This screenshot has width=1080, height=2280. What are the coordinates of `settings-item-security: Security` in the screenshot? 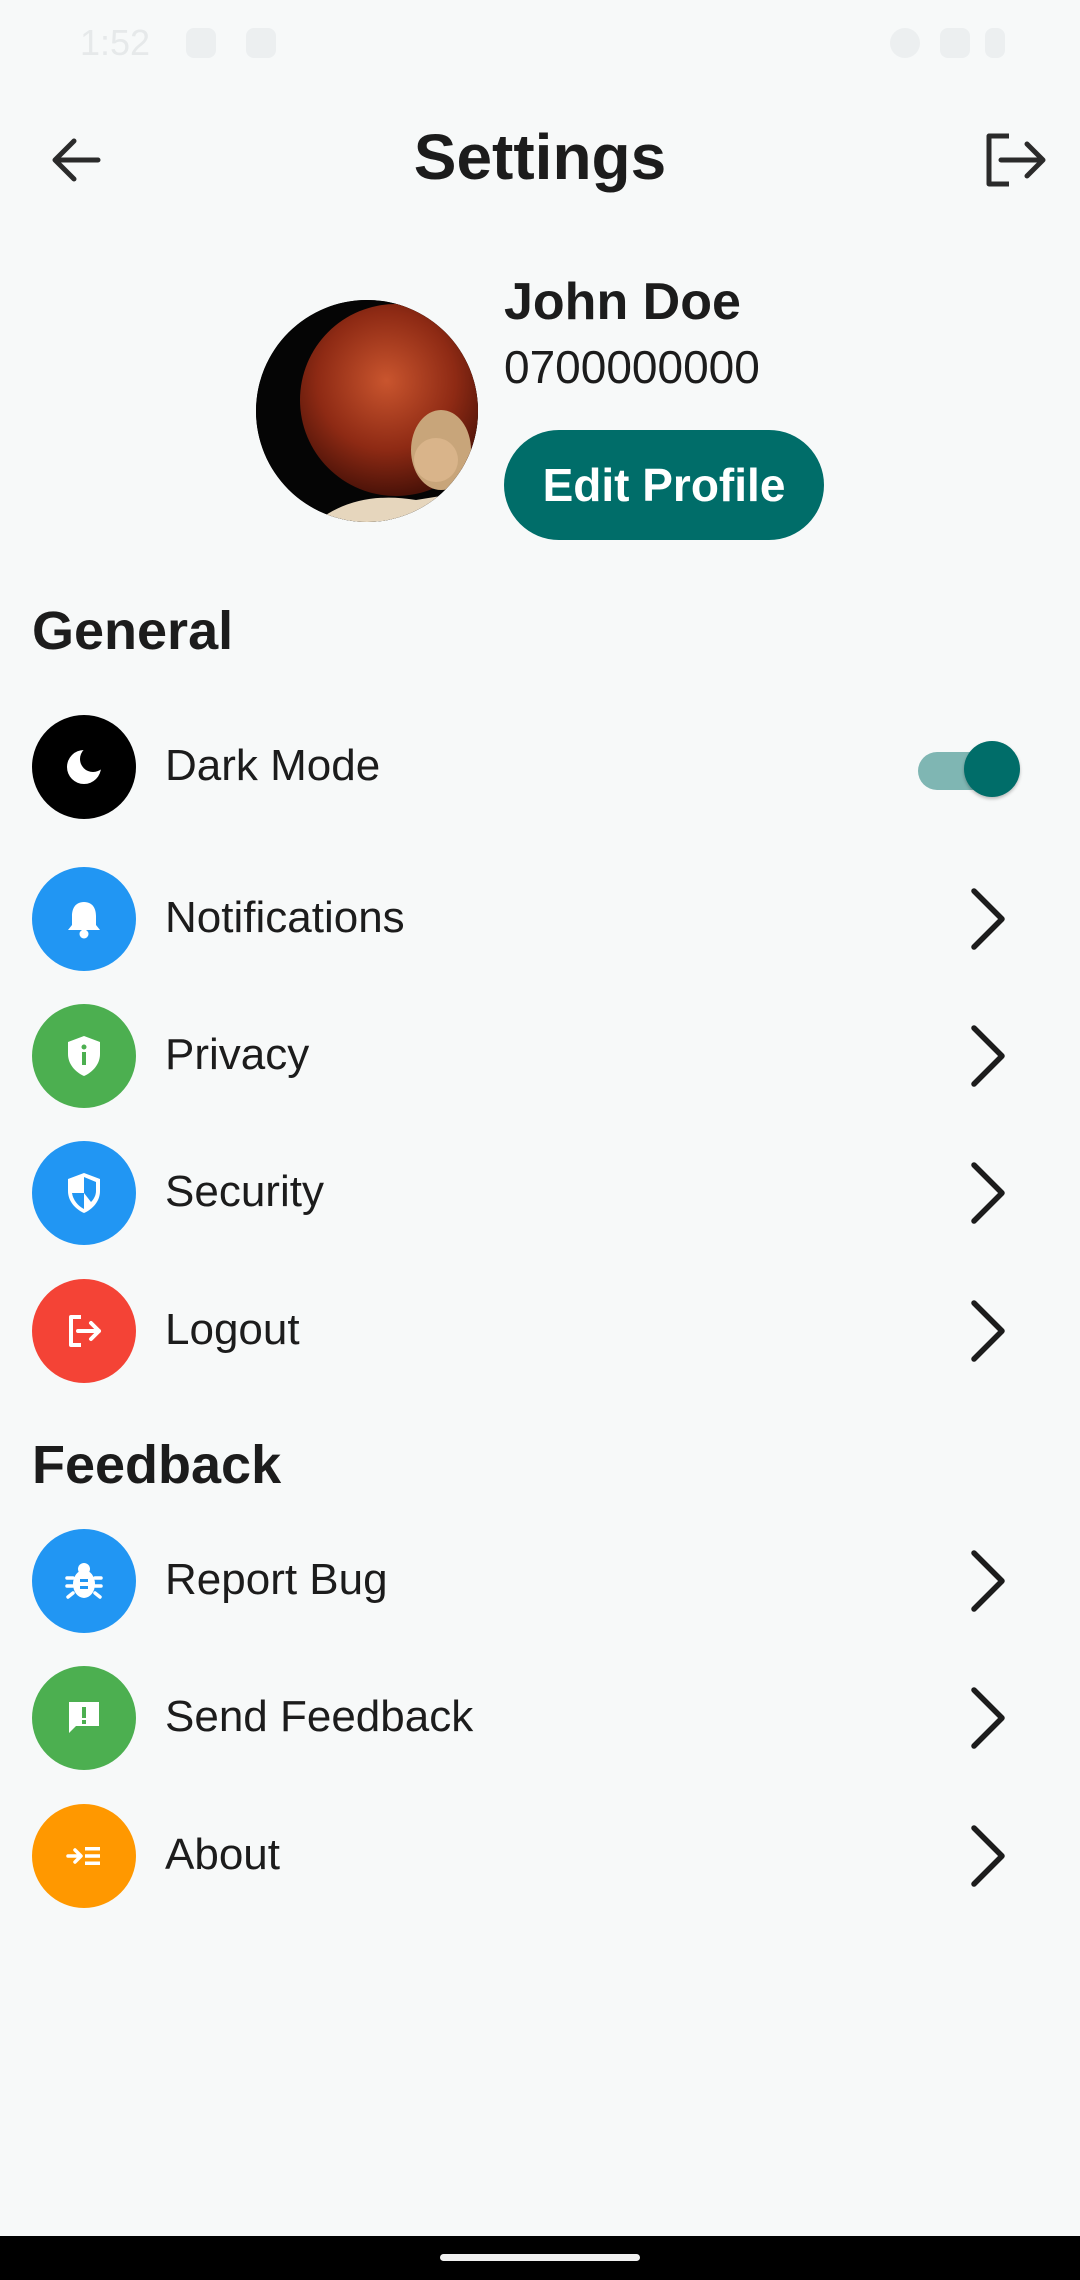 It's located at (540, 1193).